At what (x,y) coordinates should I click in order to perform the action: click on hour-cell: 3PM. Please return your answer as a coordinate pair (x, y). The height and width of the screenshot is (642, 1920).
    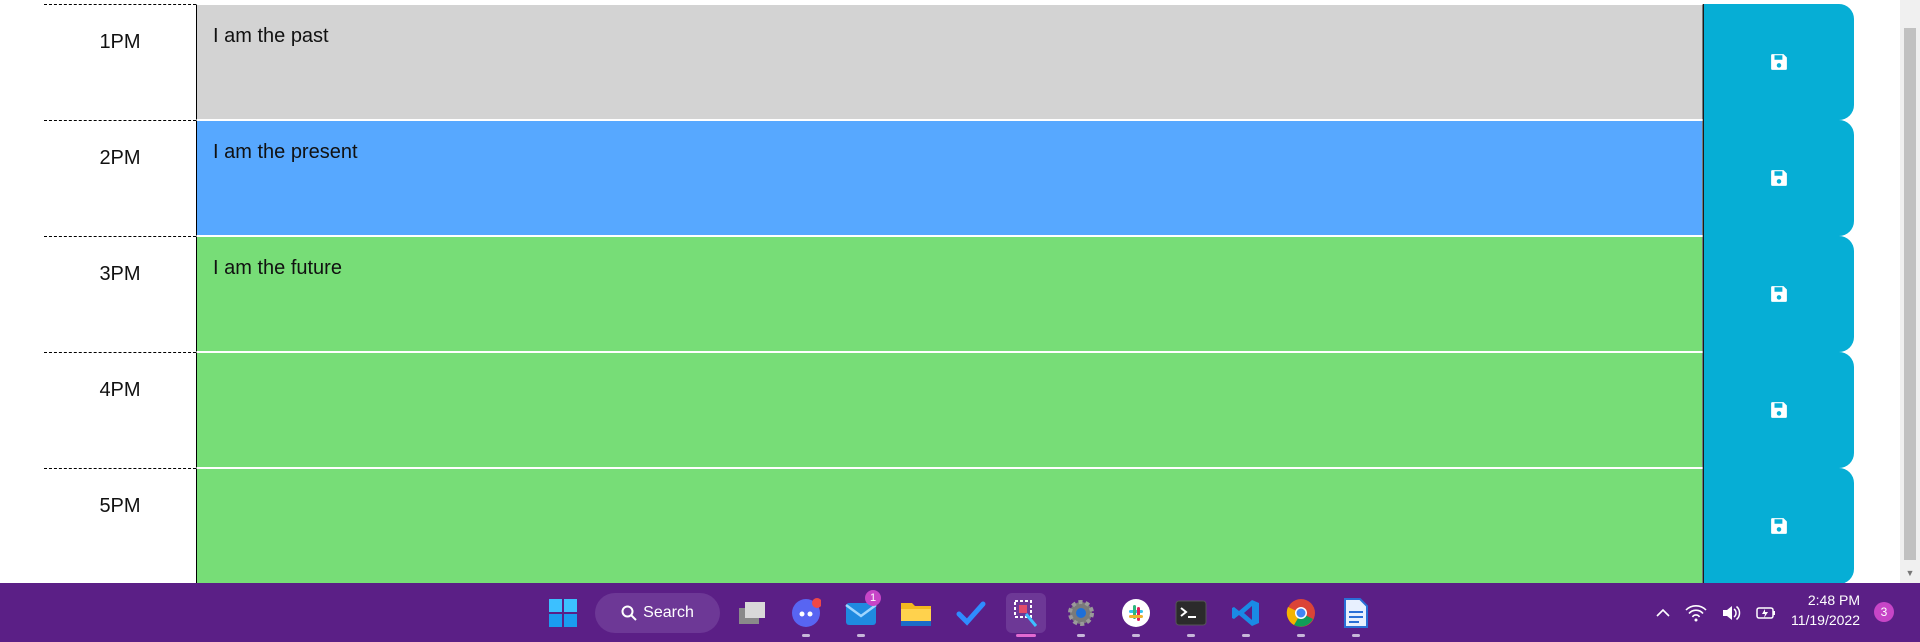
    Looking at the image, I should click on (120, 294).